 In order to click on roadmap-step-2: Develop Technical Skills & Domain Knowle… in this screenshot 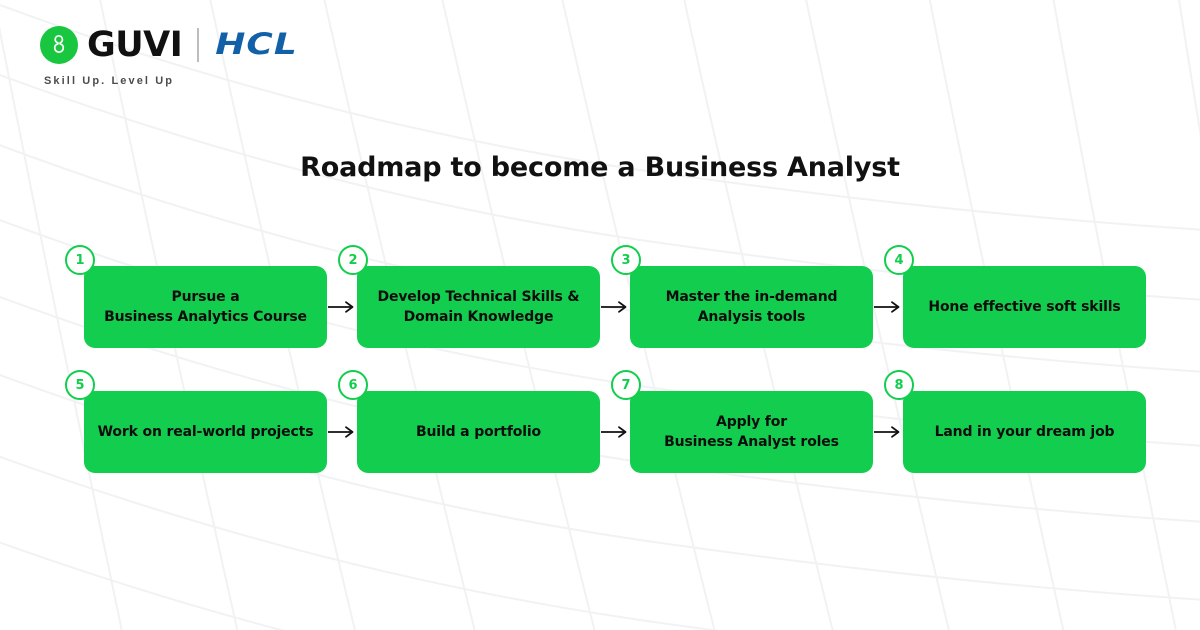, I will do `click(469, 296)`.